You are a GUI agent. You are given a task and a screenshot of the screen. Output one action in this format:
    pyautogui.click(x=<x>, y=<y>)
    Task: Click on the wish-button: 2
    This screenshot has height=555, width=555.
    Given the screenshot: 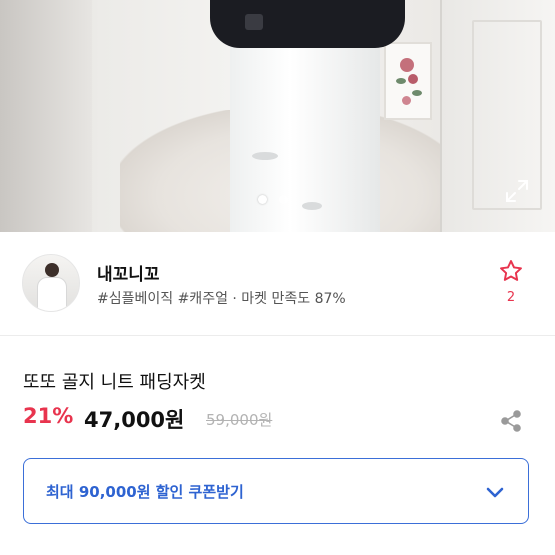 What is the action you would take?
    pyautogui.click(x=511, y=281)
    